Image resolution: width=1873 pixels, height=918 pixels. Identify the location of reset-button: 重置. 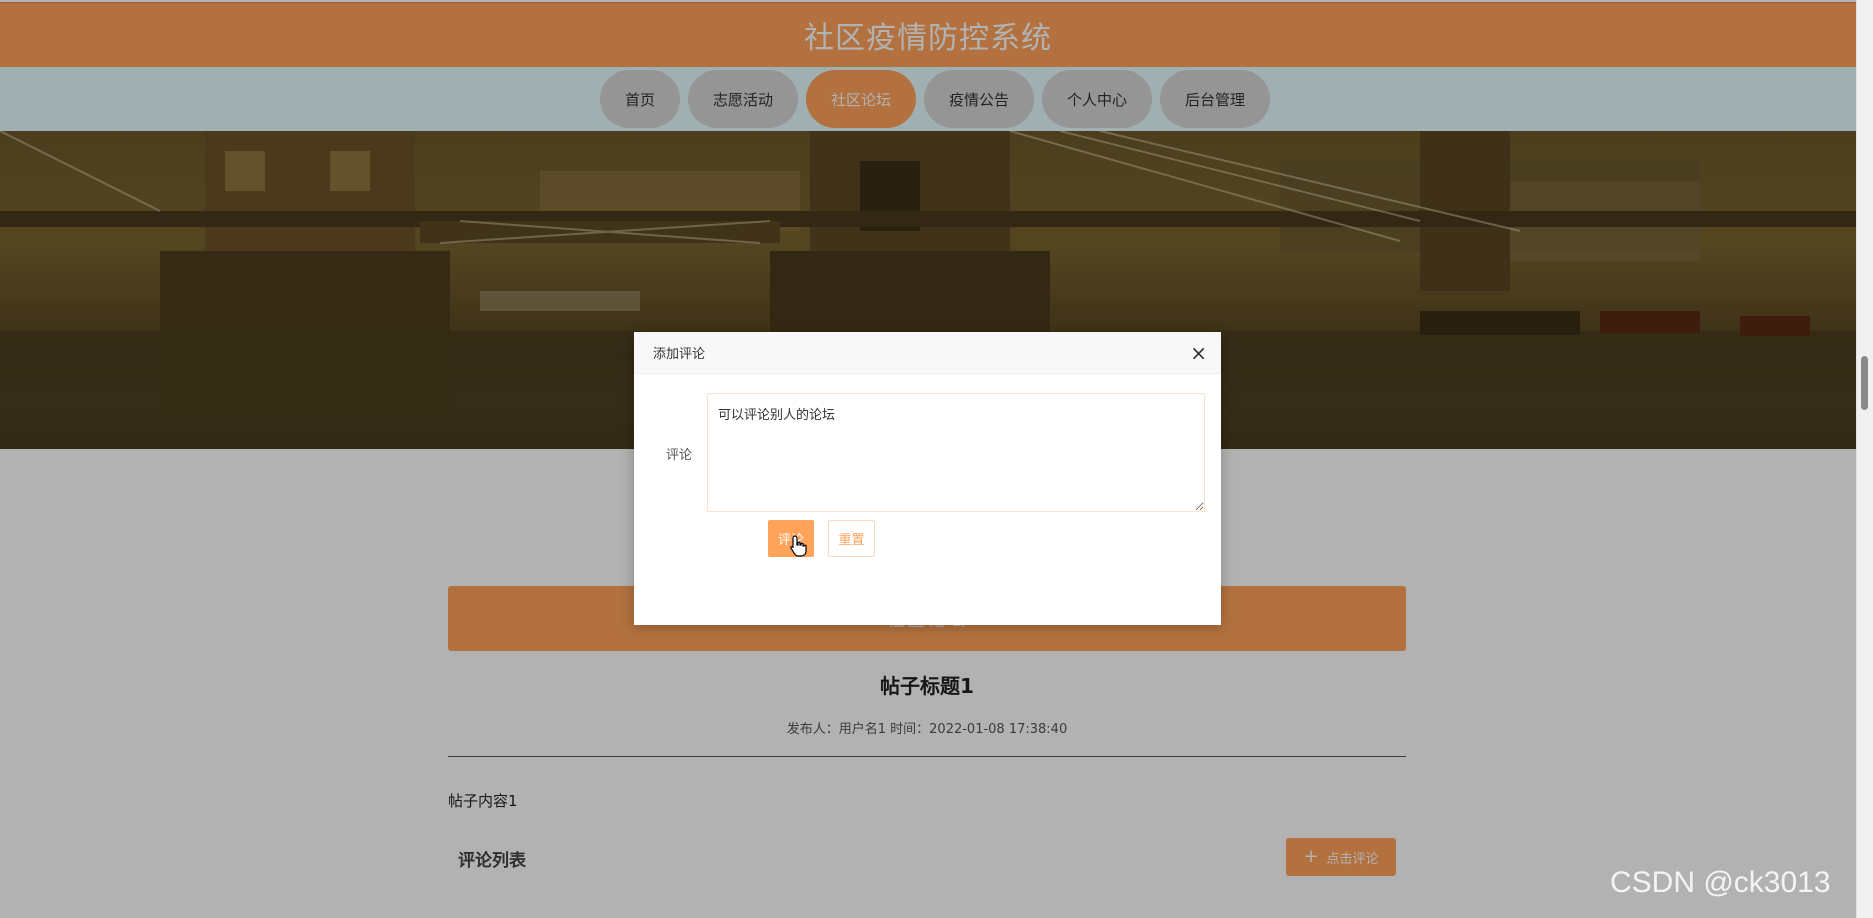
(851, 538).